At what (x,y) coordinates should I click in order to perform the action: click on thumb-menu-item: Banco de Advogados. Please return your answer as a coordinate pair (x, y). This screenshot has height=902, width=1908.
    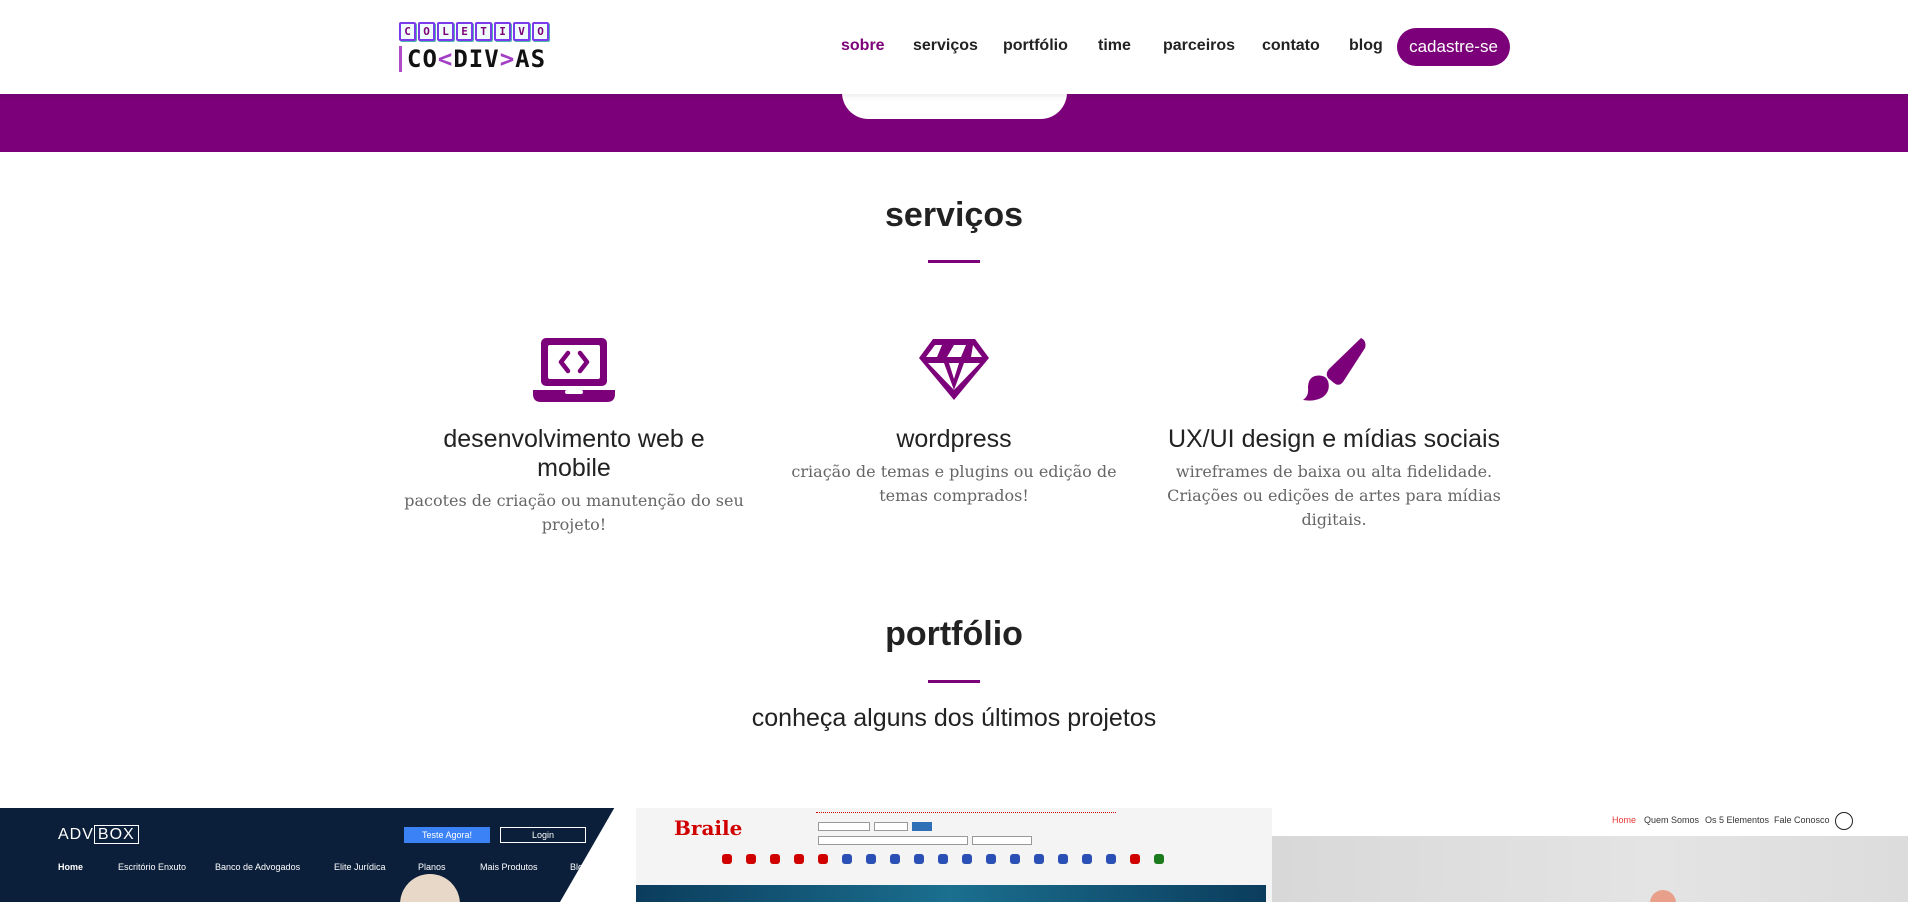
    Looking at the image, I should click on (258, 867).